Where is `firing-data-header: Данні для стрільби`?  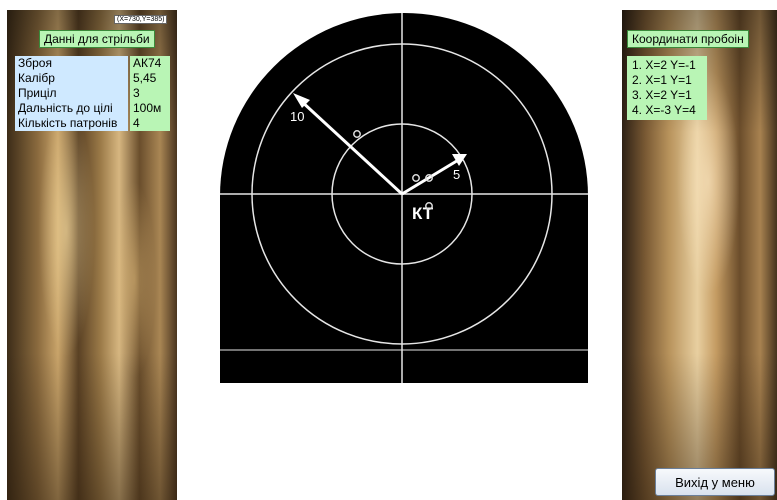 firing-data-header: Данні для стрільби is located at coordinates (97, 39).